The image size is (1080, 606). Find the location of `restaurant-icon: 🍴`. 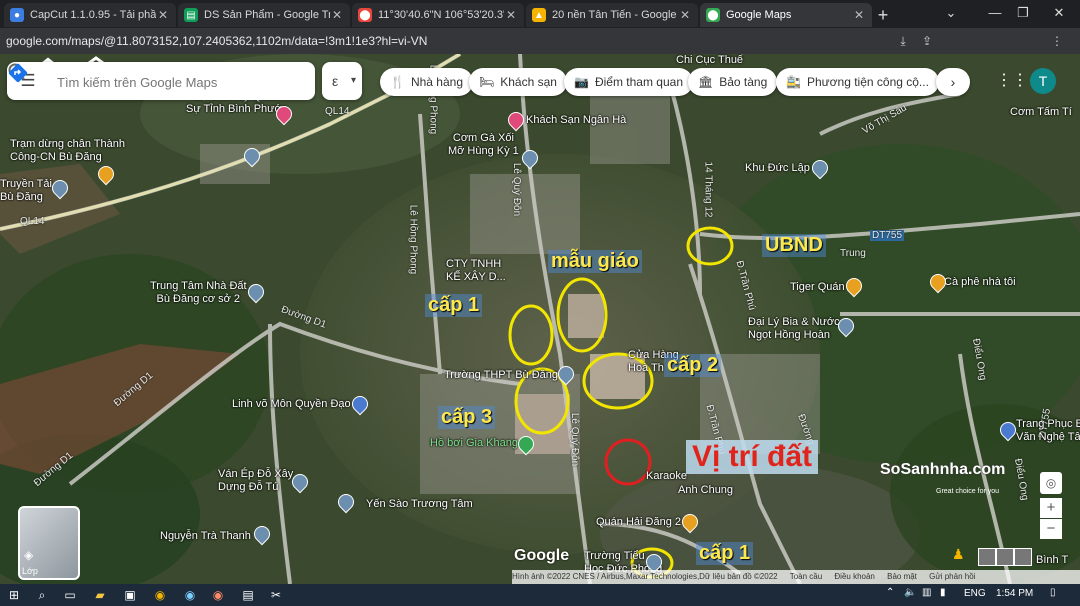

restaurant-icon: 🍴 is located at coordinates (397, 82).